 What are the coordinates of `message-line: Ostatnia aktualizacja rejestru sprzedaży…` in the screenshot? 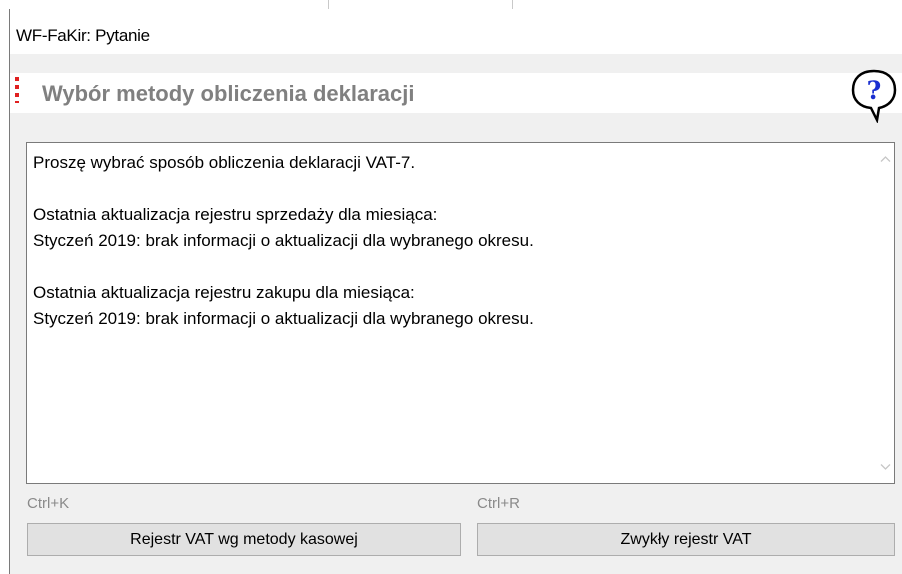 It's located at (235, 214).